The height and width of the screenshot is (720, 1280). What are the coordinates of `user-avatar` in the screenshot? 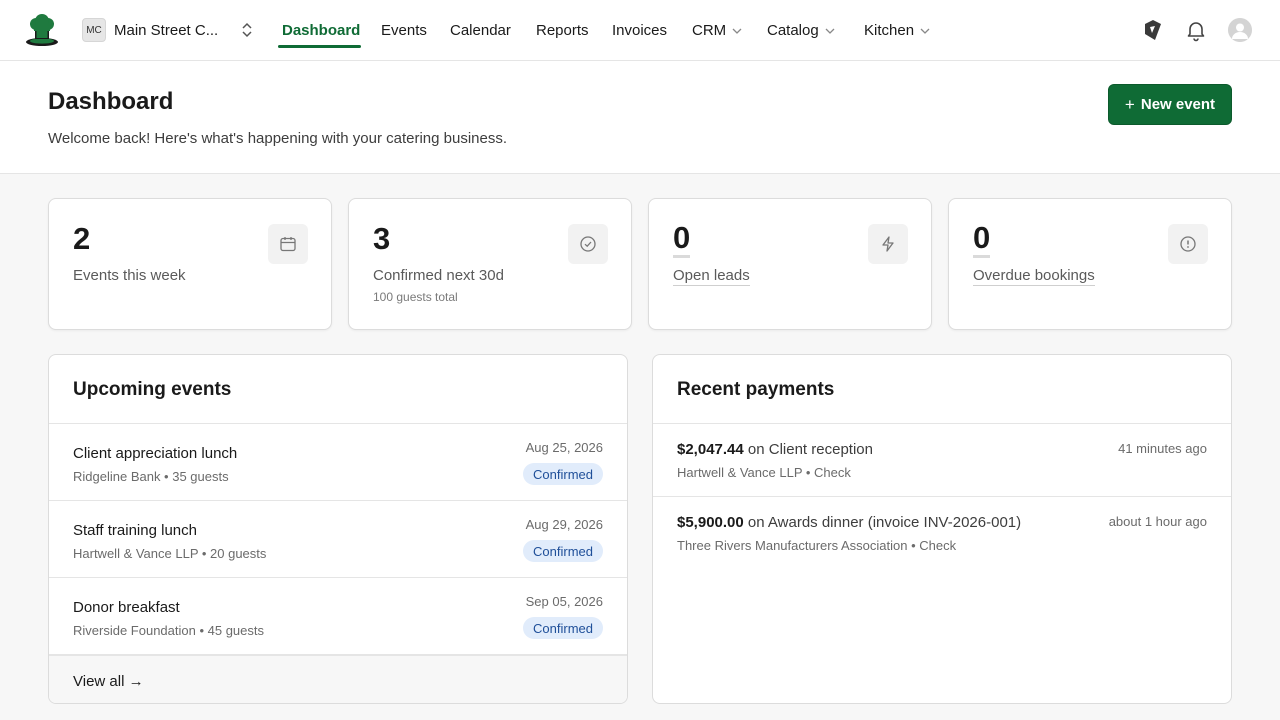 It's located at (1240, 30).